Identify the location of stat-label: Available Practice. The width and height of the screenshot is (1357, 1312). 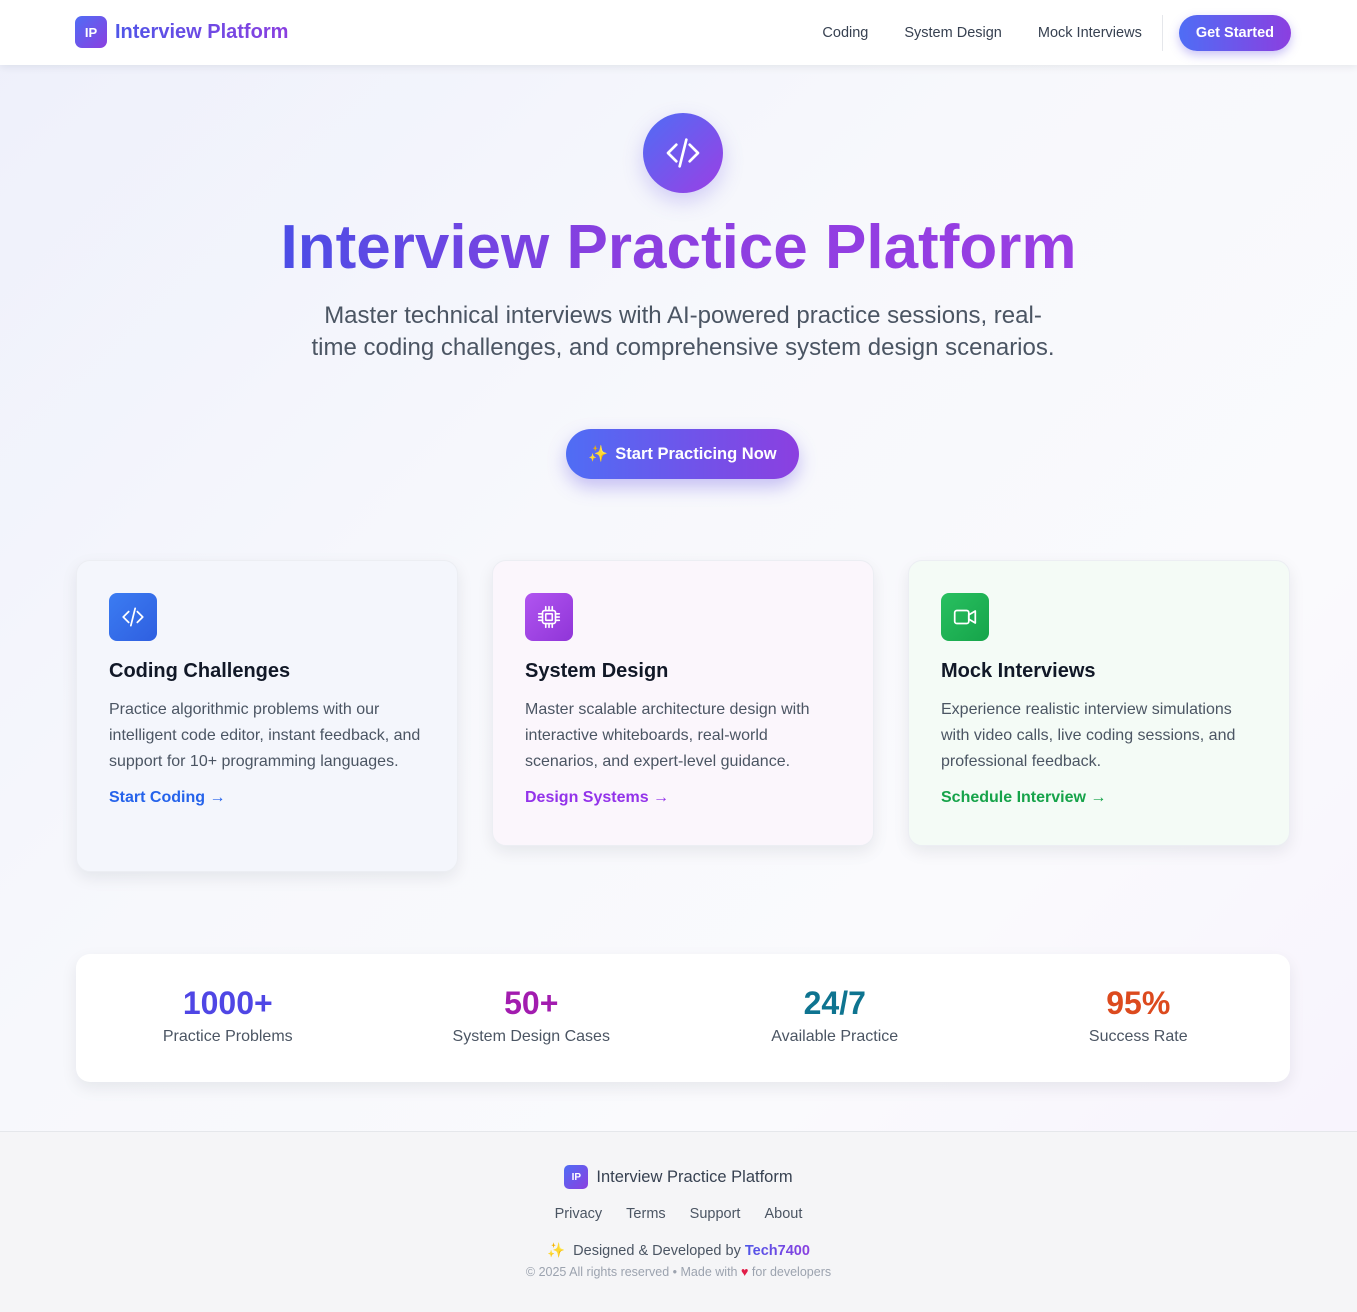
(835, 1036).